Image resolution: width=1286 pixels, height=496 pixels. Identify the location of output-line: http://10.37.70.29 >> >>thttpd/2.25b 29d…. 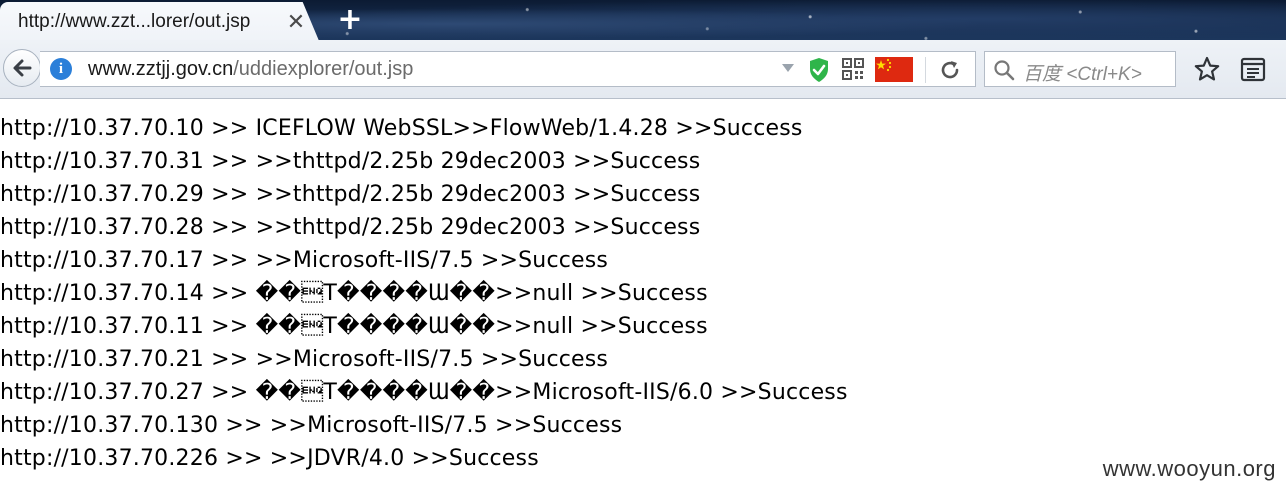
(350, 194).